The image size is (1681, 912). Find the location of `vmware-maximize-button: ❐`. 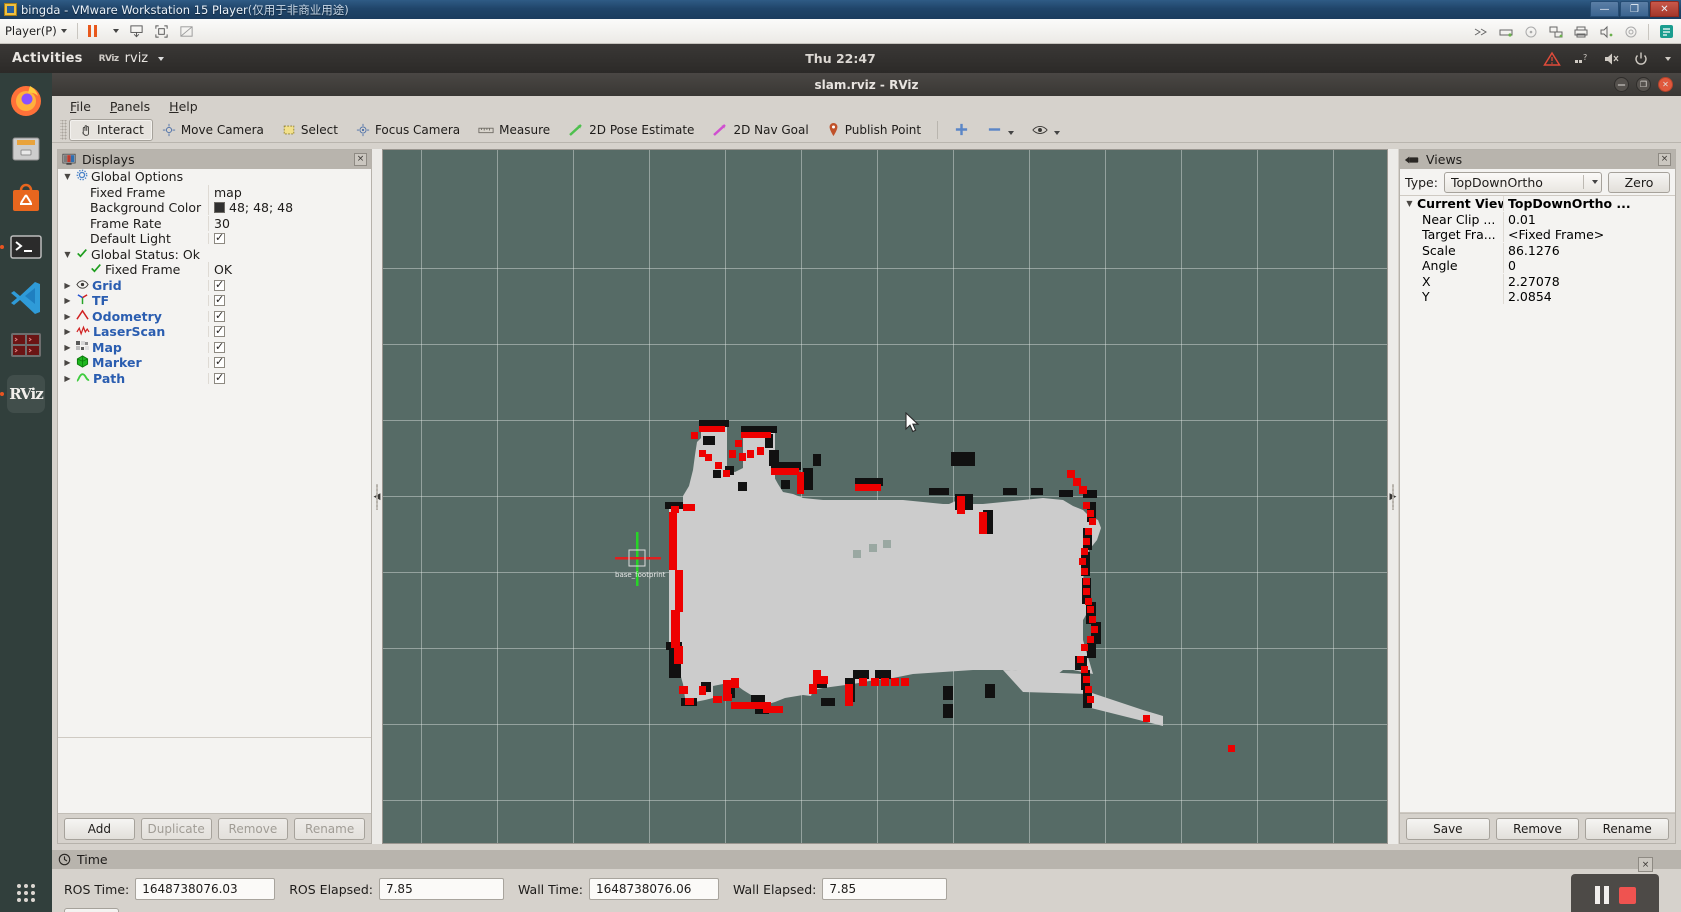

vmware-maximize-button: ❐ is located at coordinates (1634, 9).